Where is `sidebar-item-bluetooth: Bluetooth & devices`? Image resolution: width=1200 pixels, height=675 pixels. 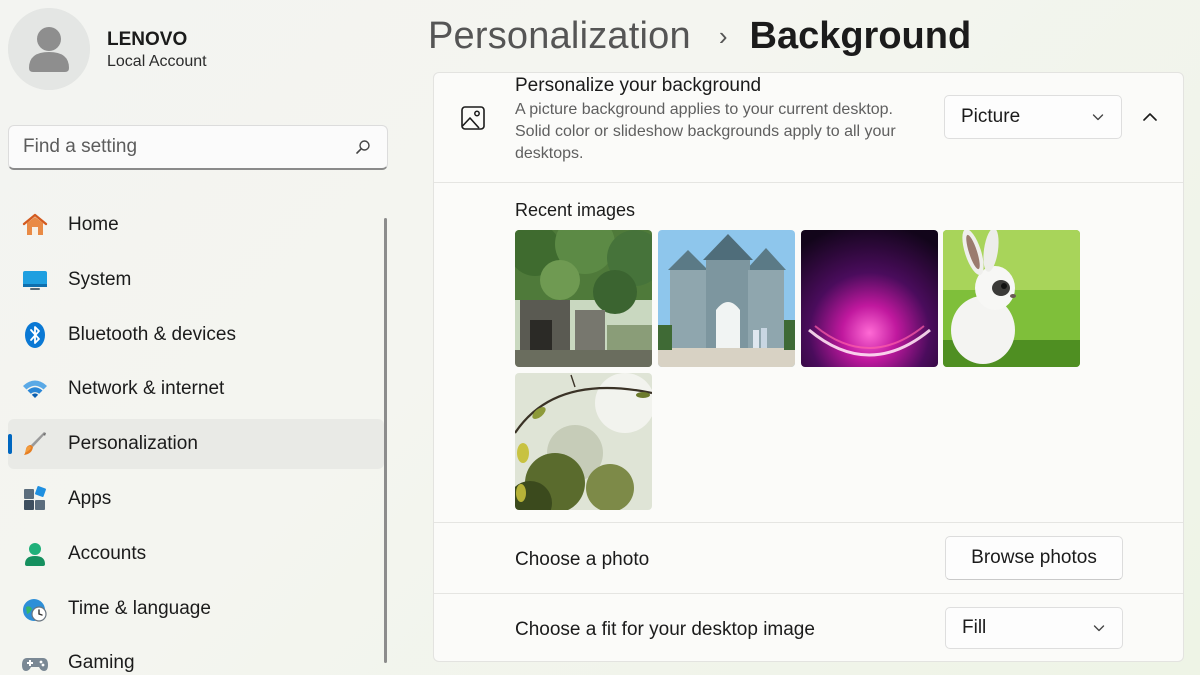 sidebar-item-bluetooth: Bluetooth & devices is located at coordinates (196, 335).